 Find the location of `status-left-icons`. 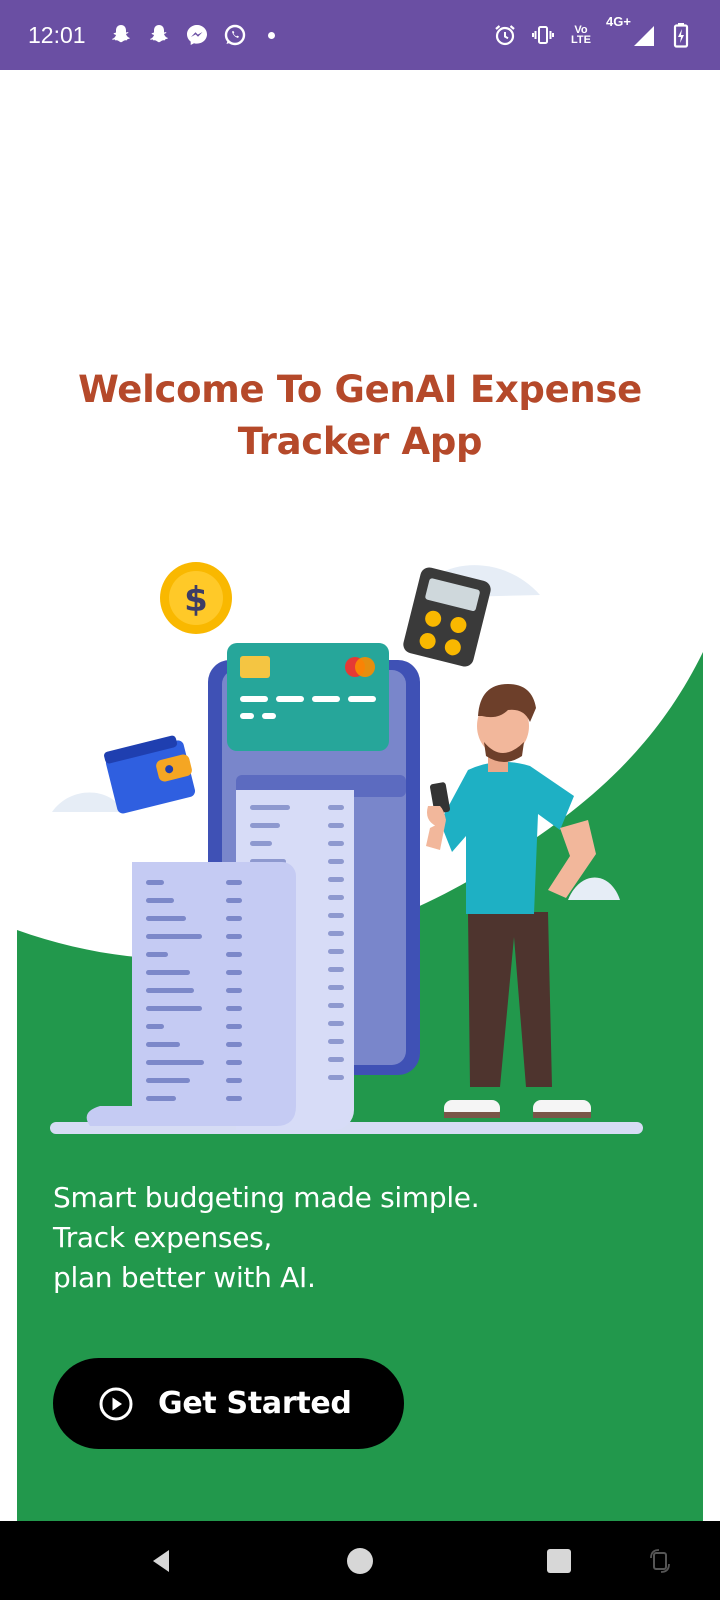

status-left-icons is located at coordinates (191, 35).